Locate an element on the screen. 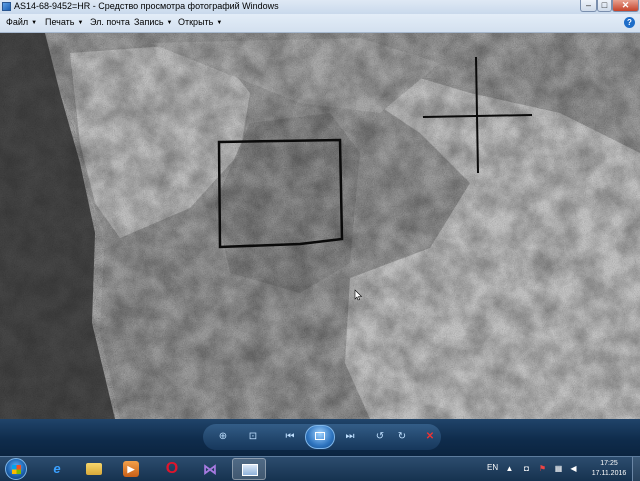 The width and height of the screenshot is (640, 481). taskbar-media-player: ▶ is located at coordinates (131, 469).